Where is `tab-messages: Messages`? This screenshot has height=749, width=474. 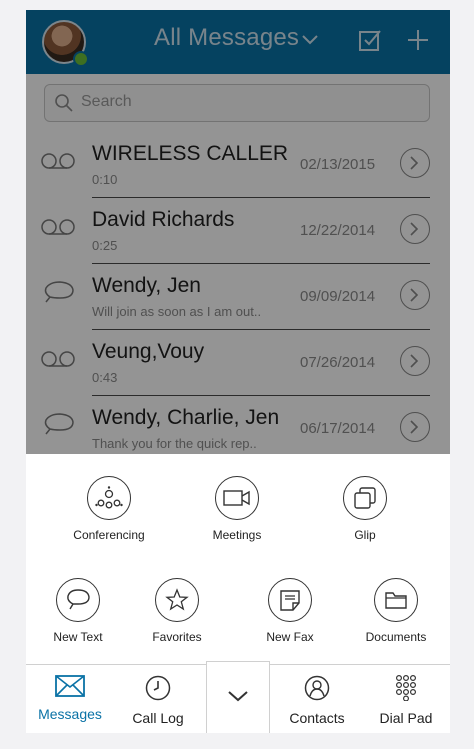
tab-messages: Messages is located at coordinates (70, 698).